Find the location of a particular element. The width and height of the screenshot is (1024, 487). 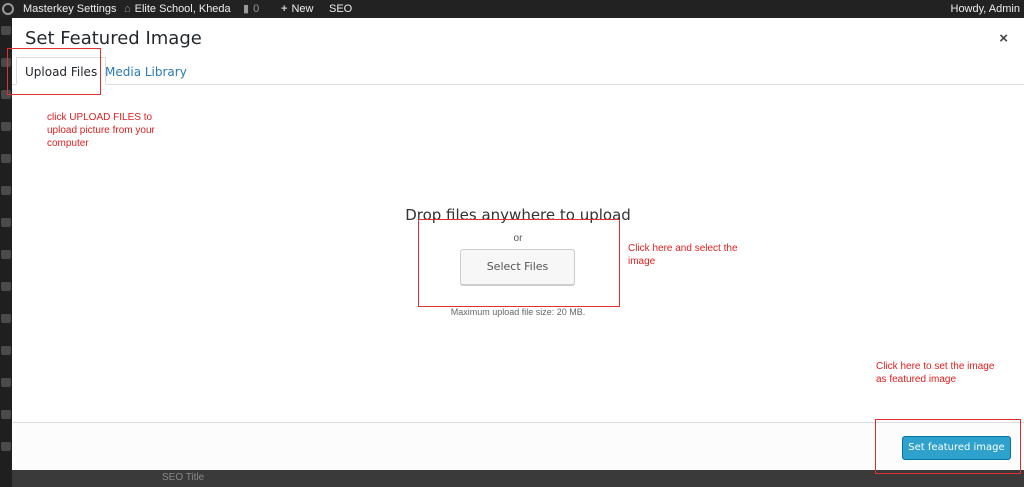

seo-link: SEO is located at coordinates (340, 9).